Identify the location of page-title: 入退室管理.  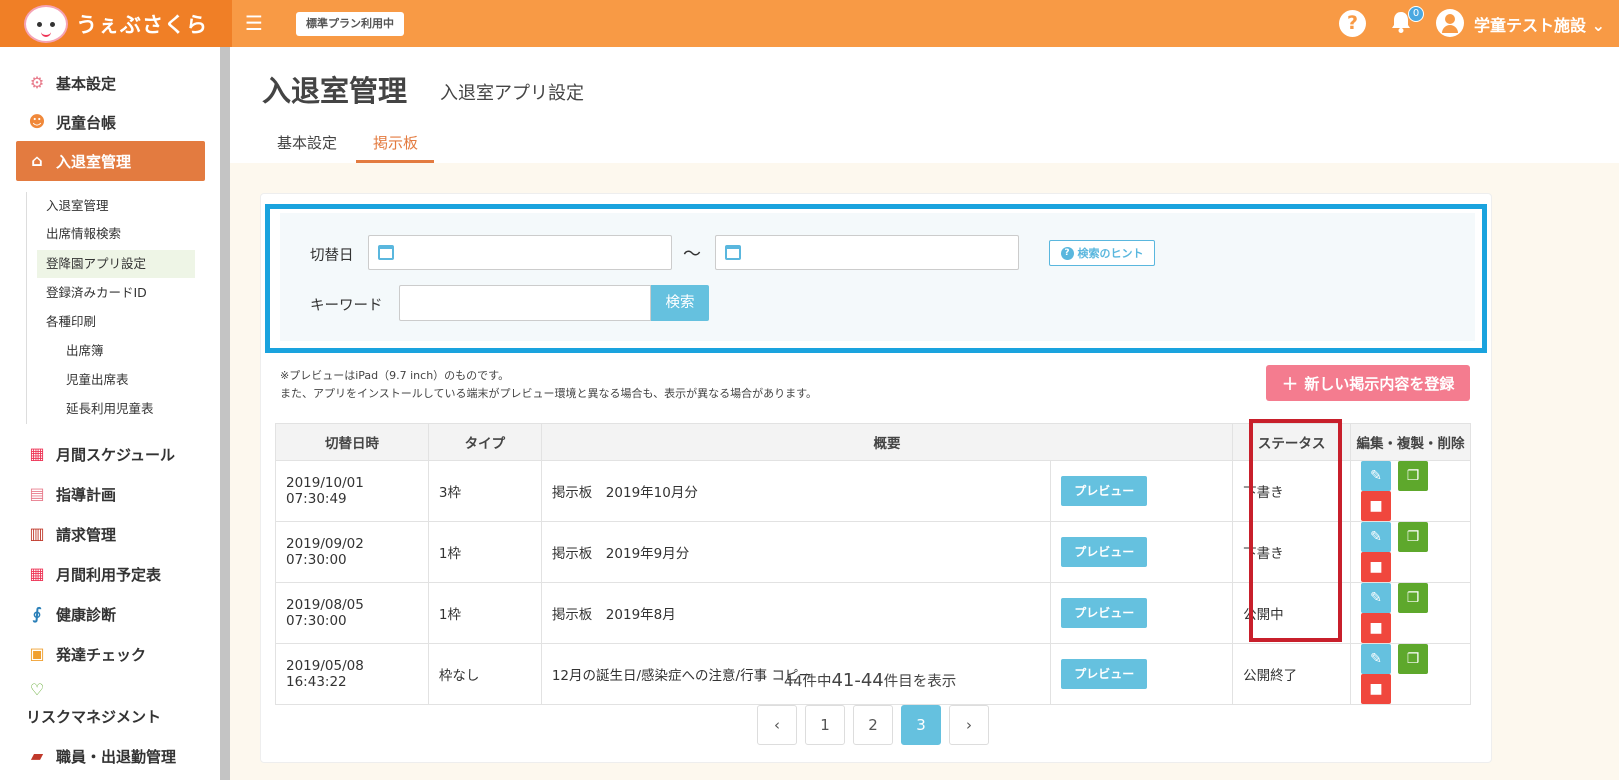
(335, 91).